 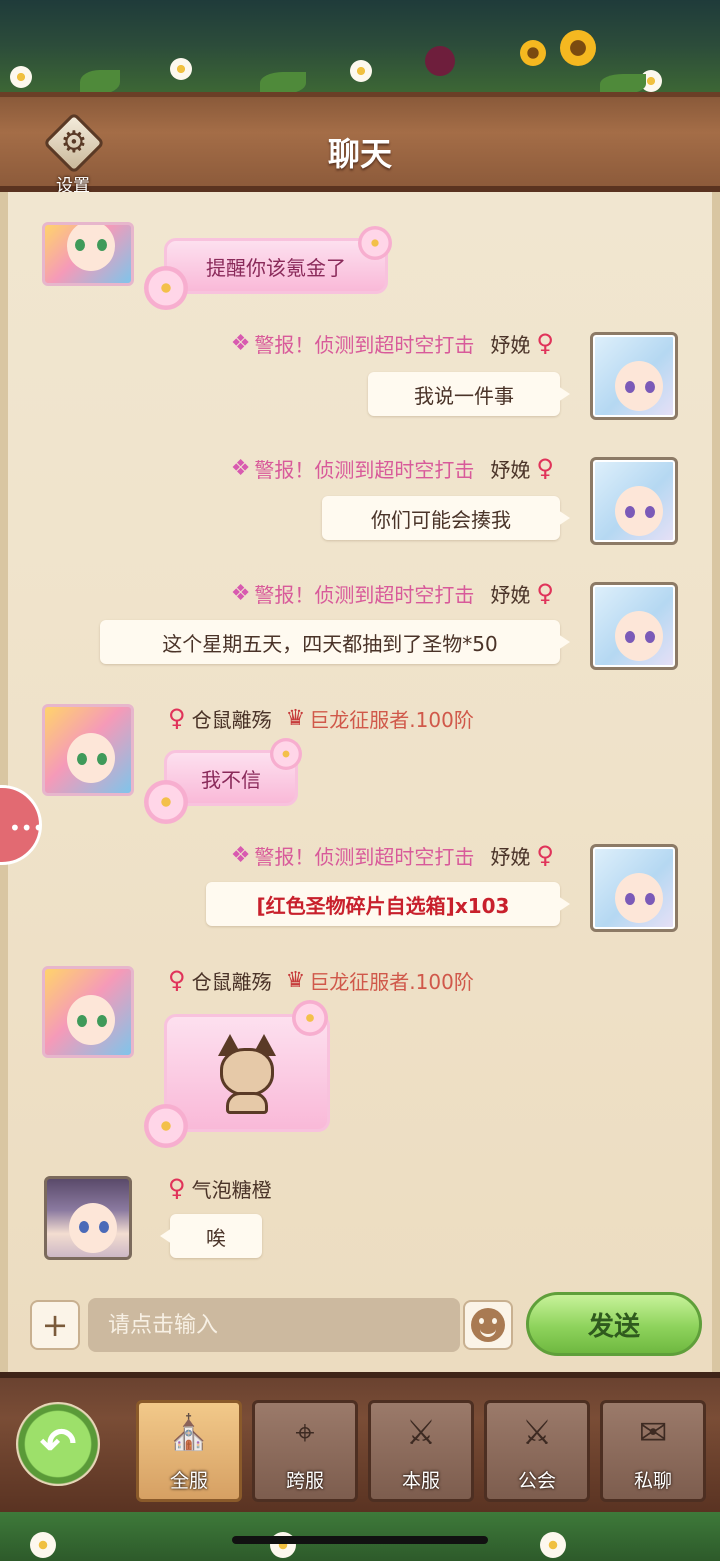 I want to click on sender-row: ♀ 气泡糖橙, so click(x=220, y=1188).